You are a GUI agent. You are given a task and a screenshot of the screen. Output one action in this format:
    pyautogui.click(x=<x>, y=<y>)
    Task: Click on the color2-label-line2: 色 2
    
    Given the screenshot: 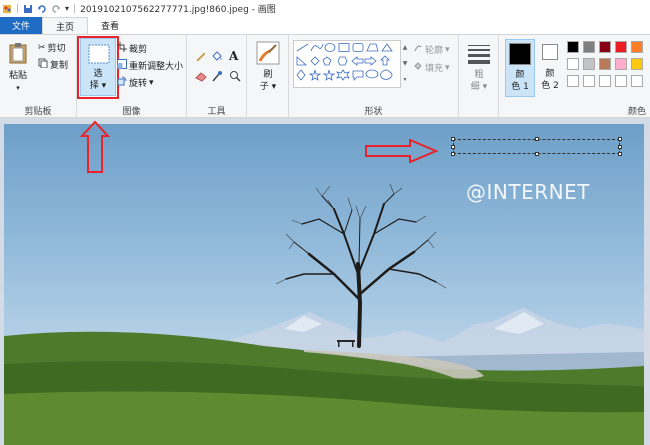 What is the action you would take?
    pyautogui.click(x=550, y=86)
    